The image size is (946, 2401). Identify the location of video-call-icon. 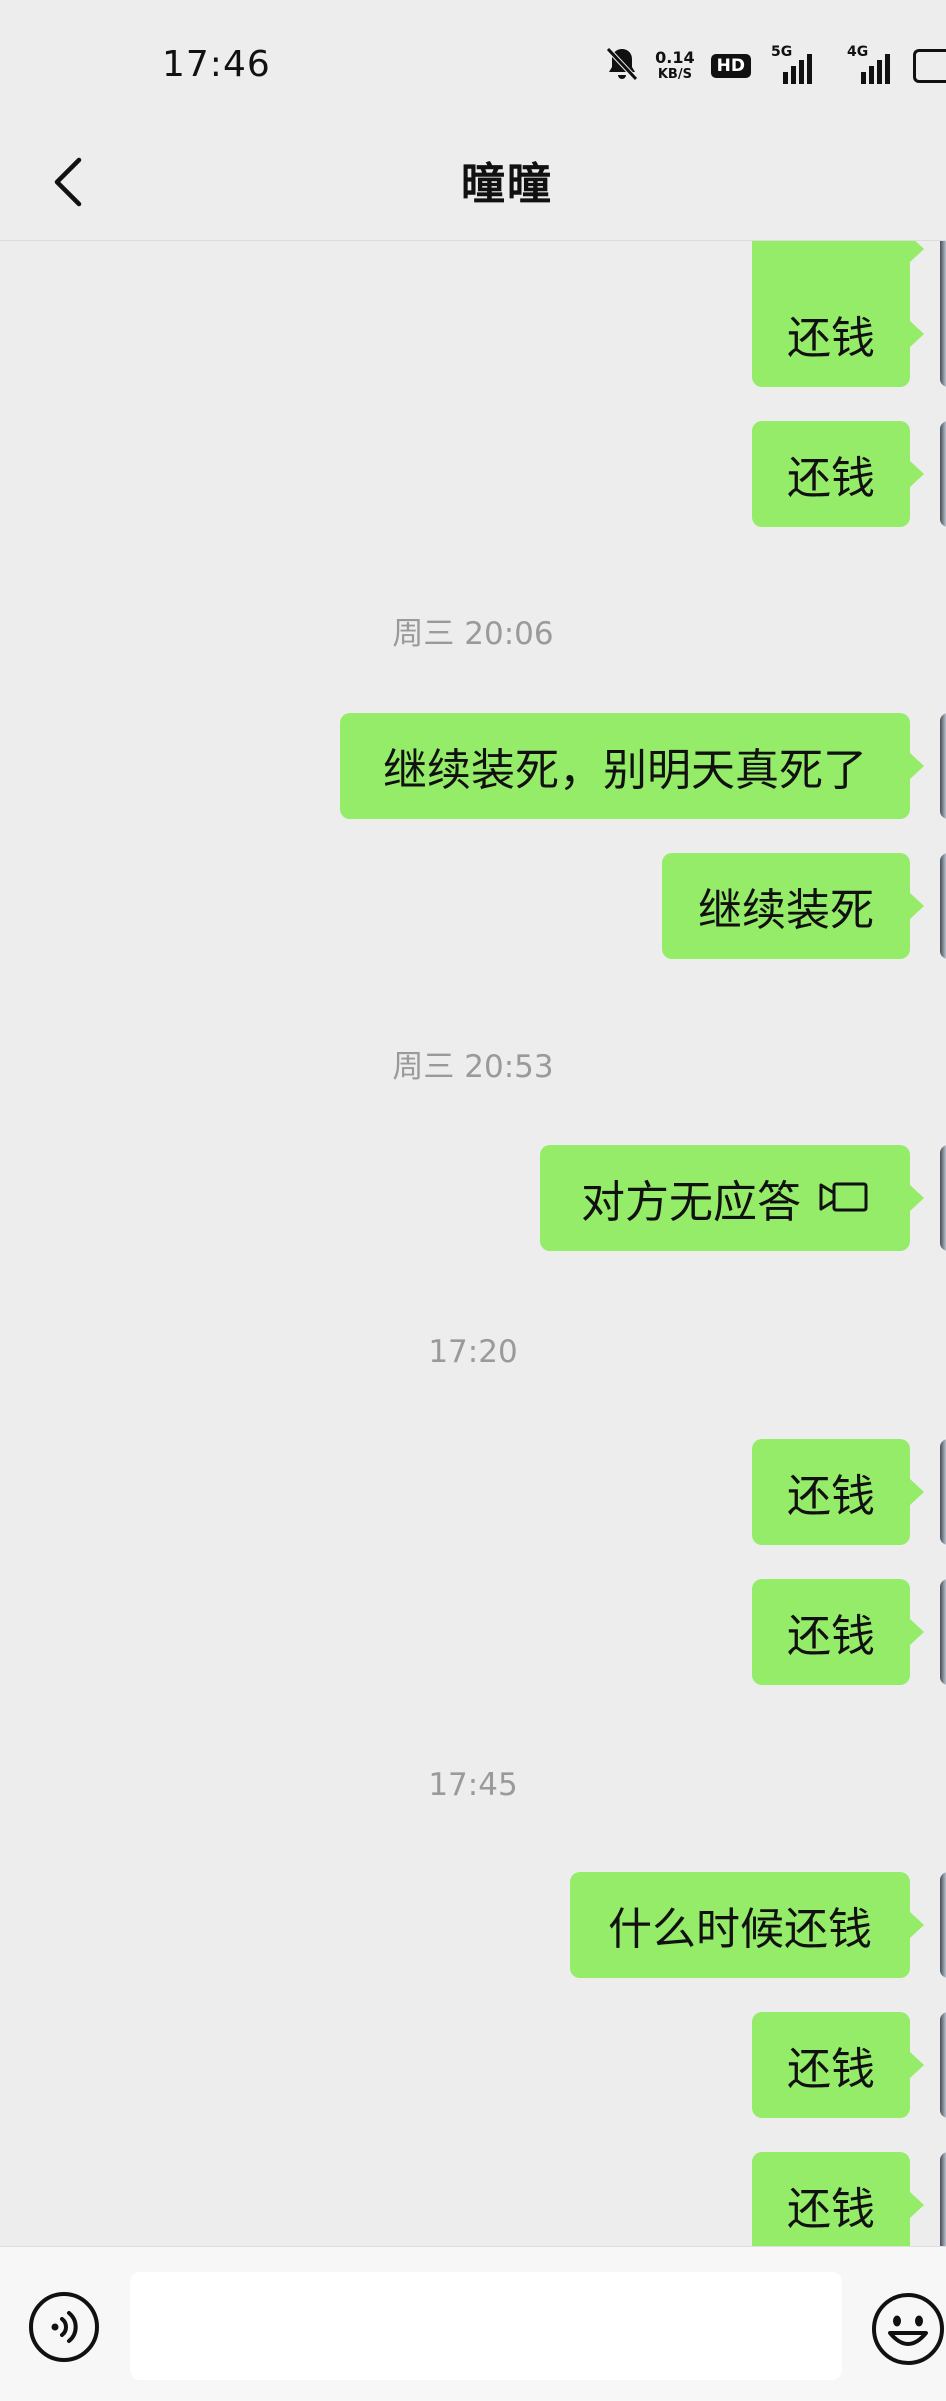
(844, 1198).